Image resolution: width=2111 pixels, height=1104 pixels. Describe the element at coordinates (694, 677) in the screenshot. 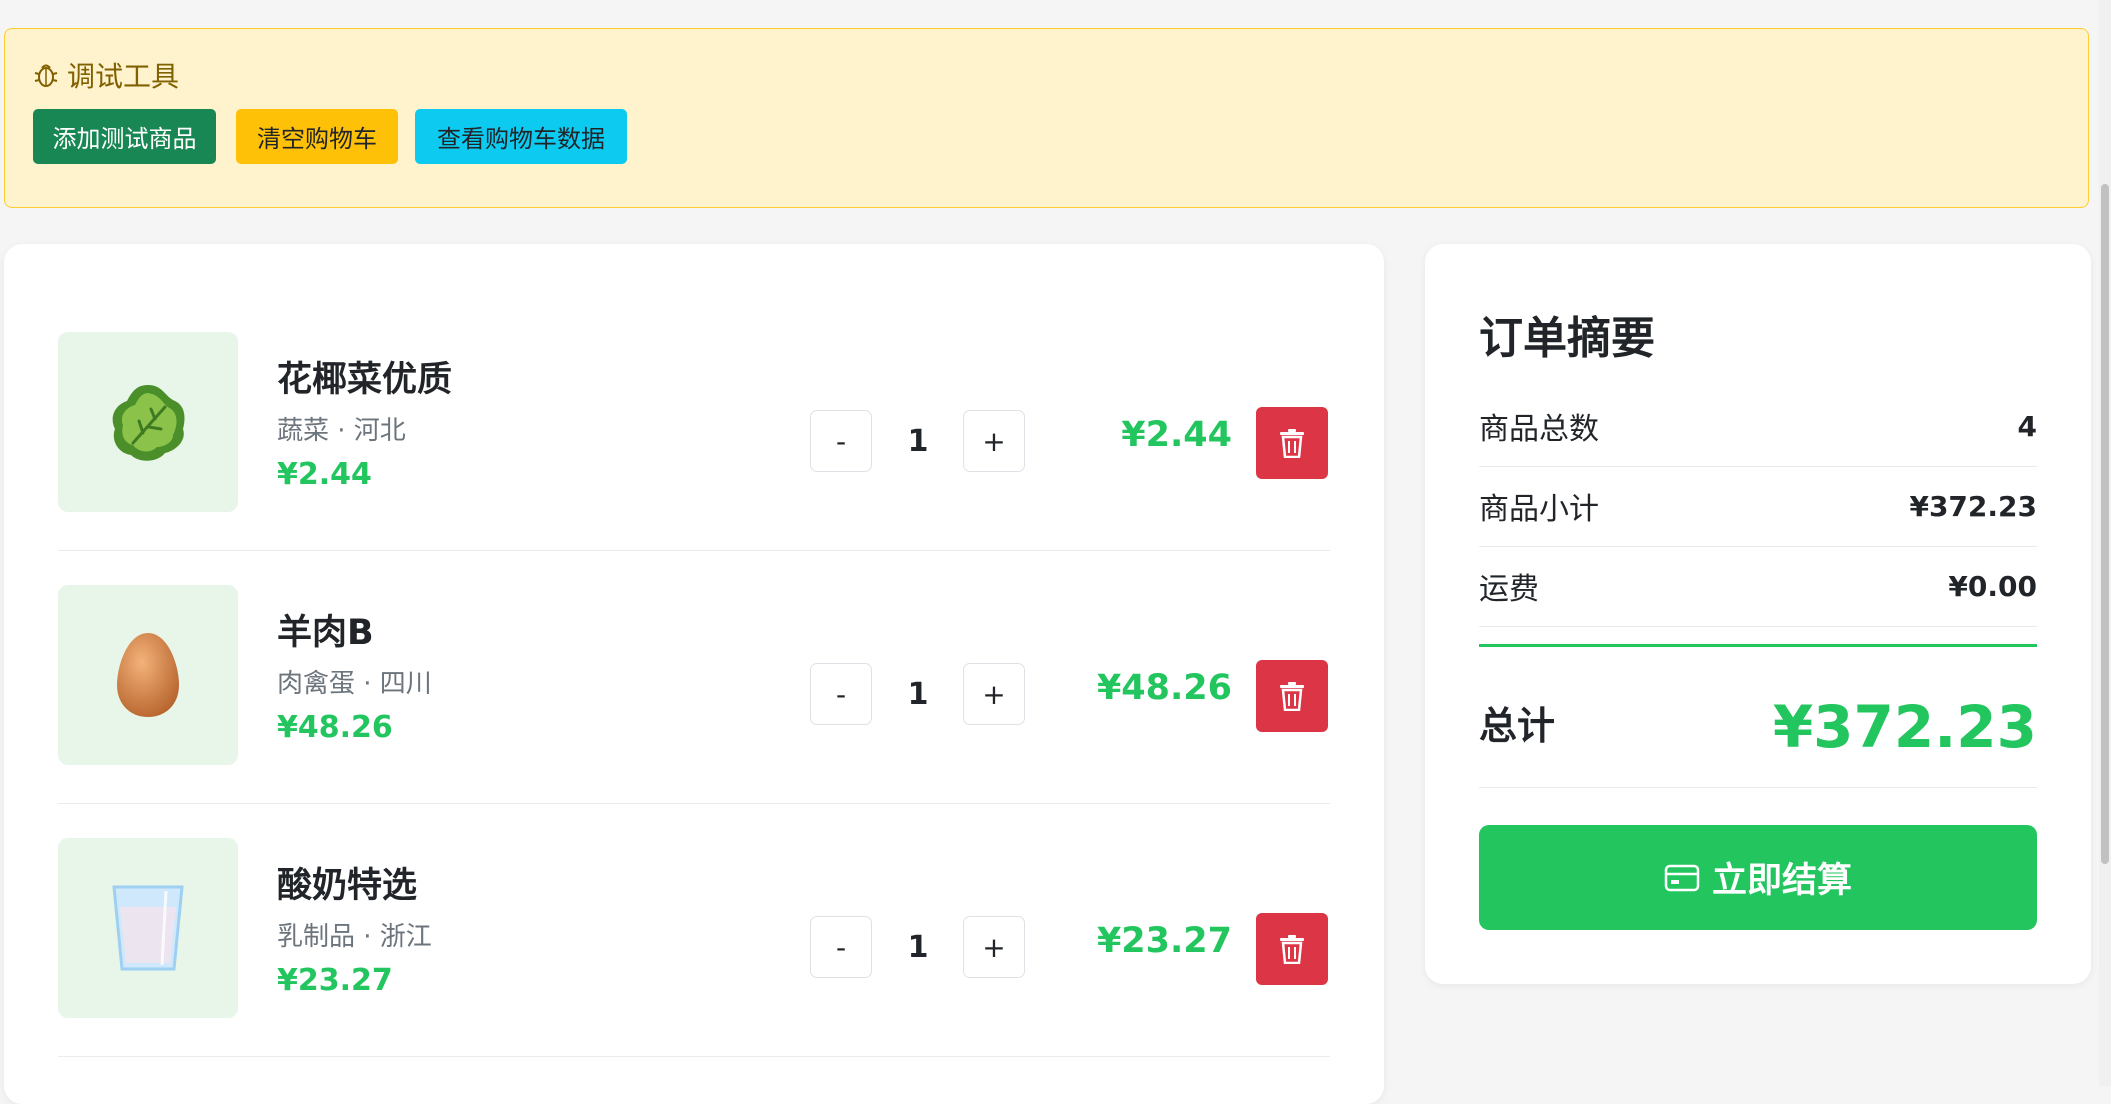

I see `cart-item: 羊肉B 肉禽蛋 · 四川 ¥48.26 - 1 + ¥48.26` at that location.